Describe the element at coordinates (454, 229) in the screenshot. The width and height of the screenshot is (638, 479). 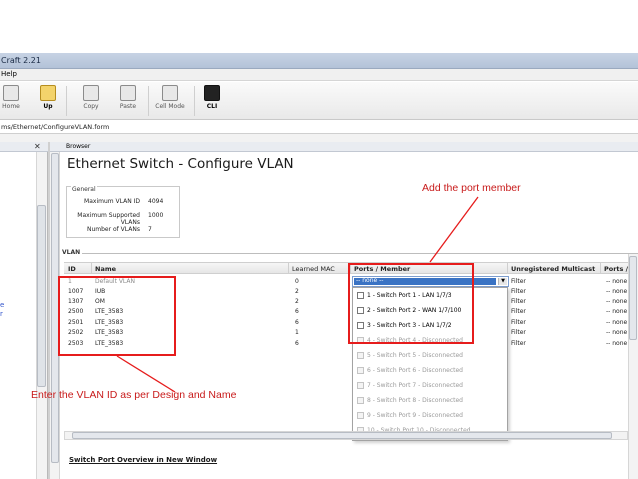
I see `port-member-arrow` at that location.